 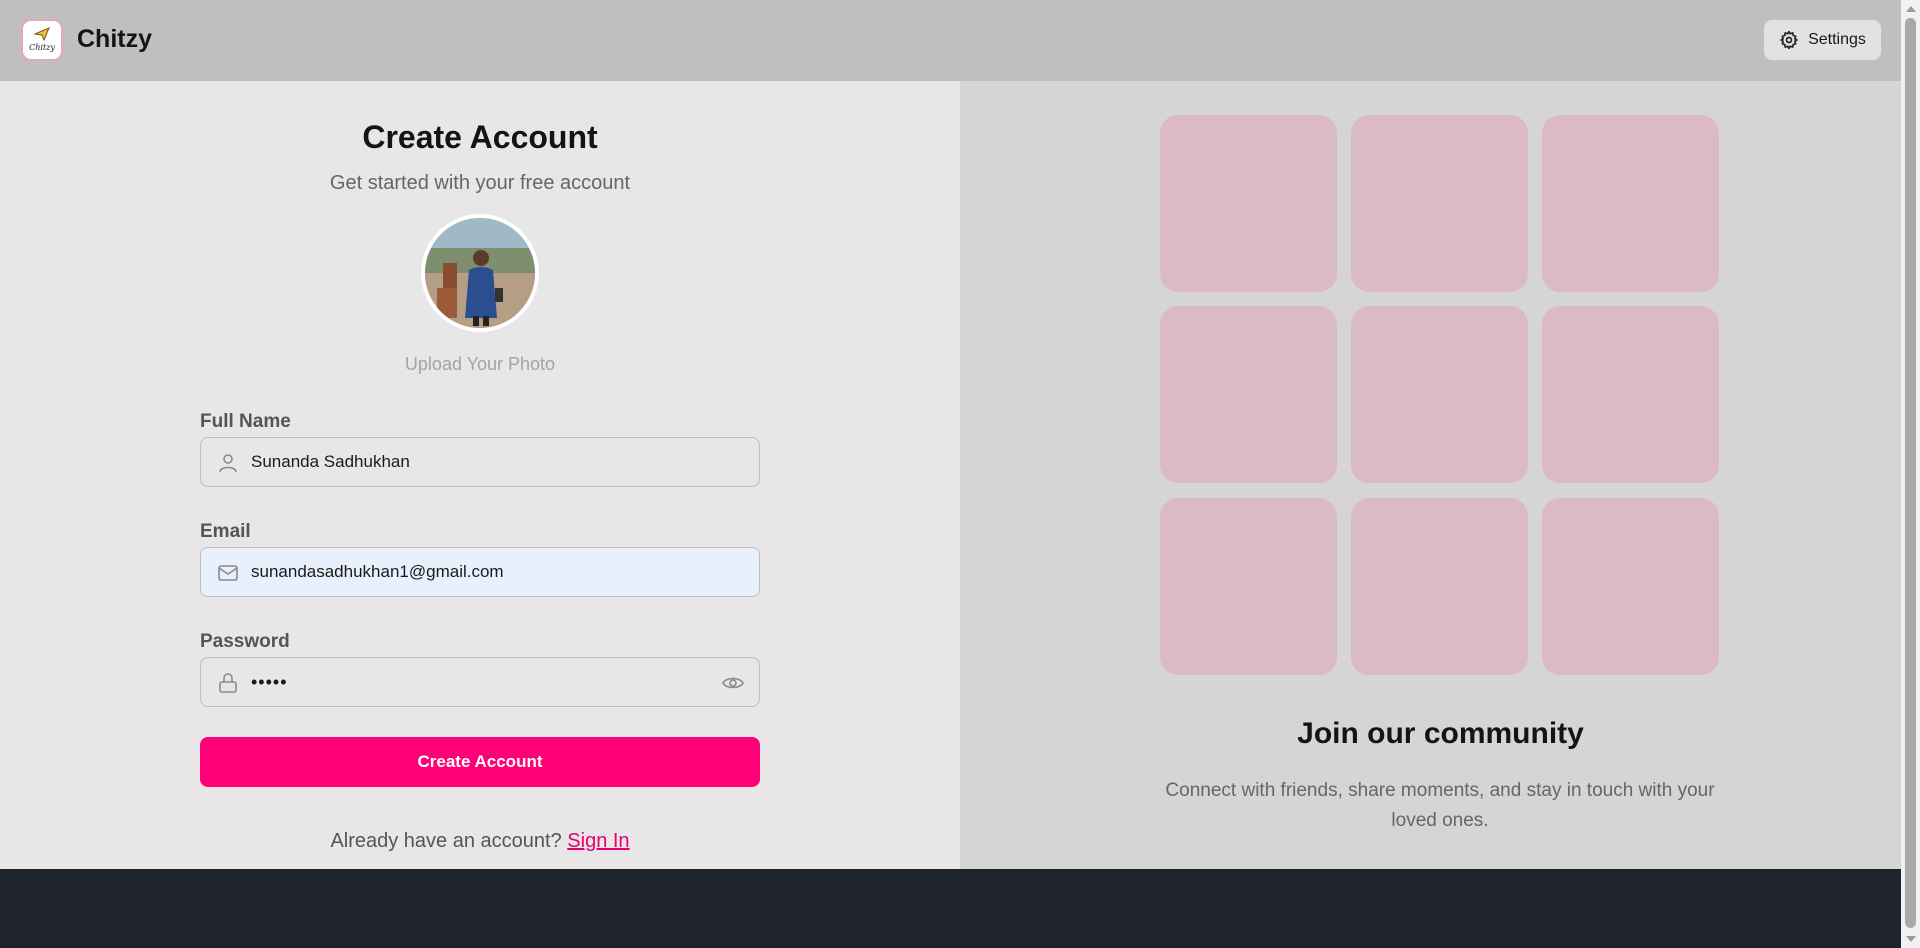 I want to click on paper-plane-icon, so click(x=42, y=34).